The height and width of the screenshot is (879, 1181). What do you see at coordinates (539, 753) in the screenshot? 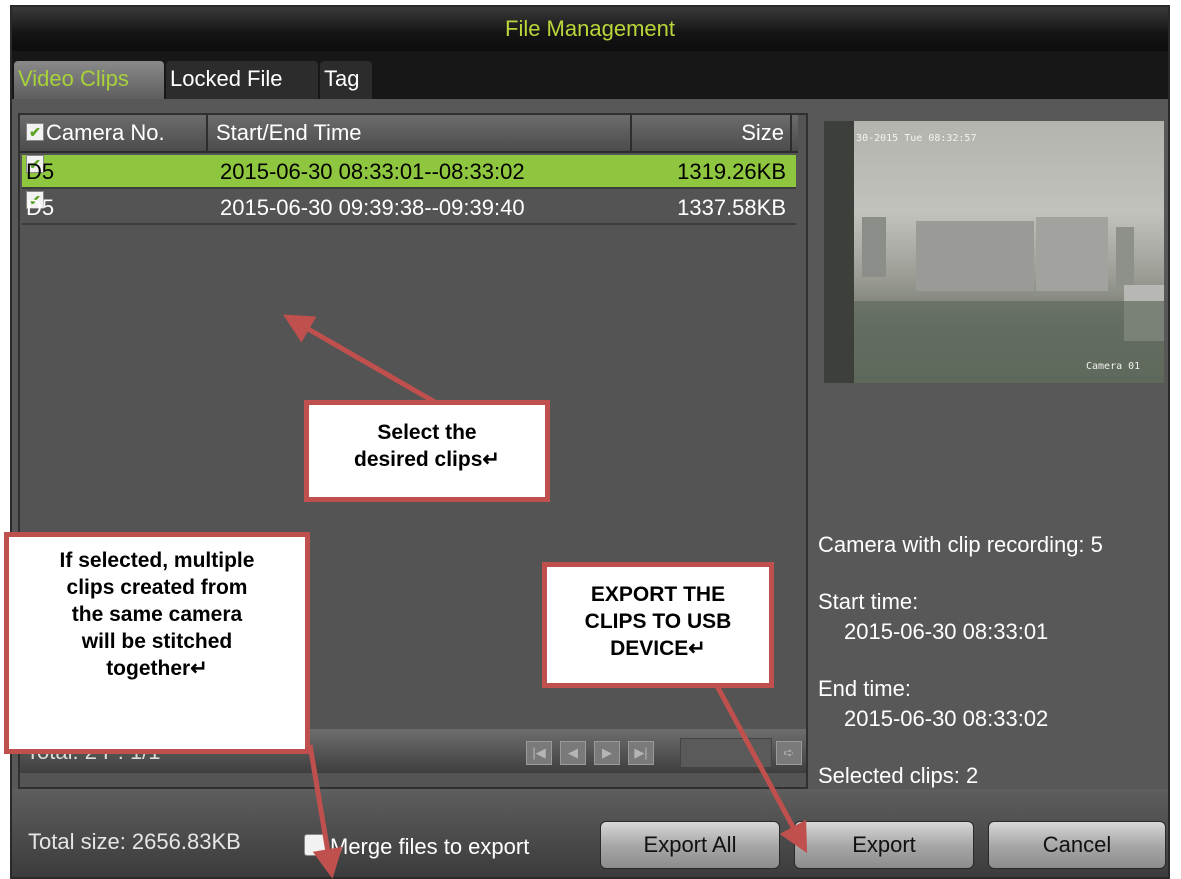
I see `first-page-icon: |◀` at bounding box center [539, 753].